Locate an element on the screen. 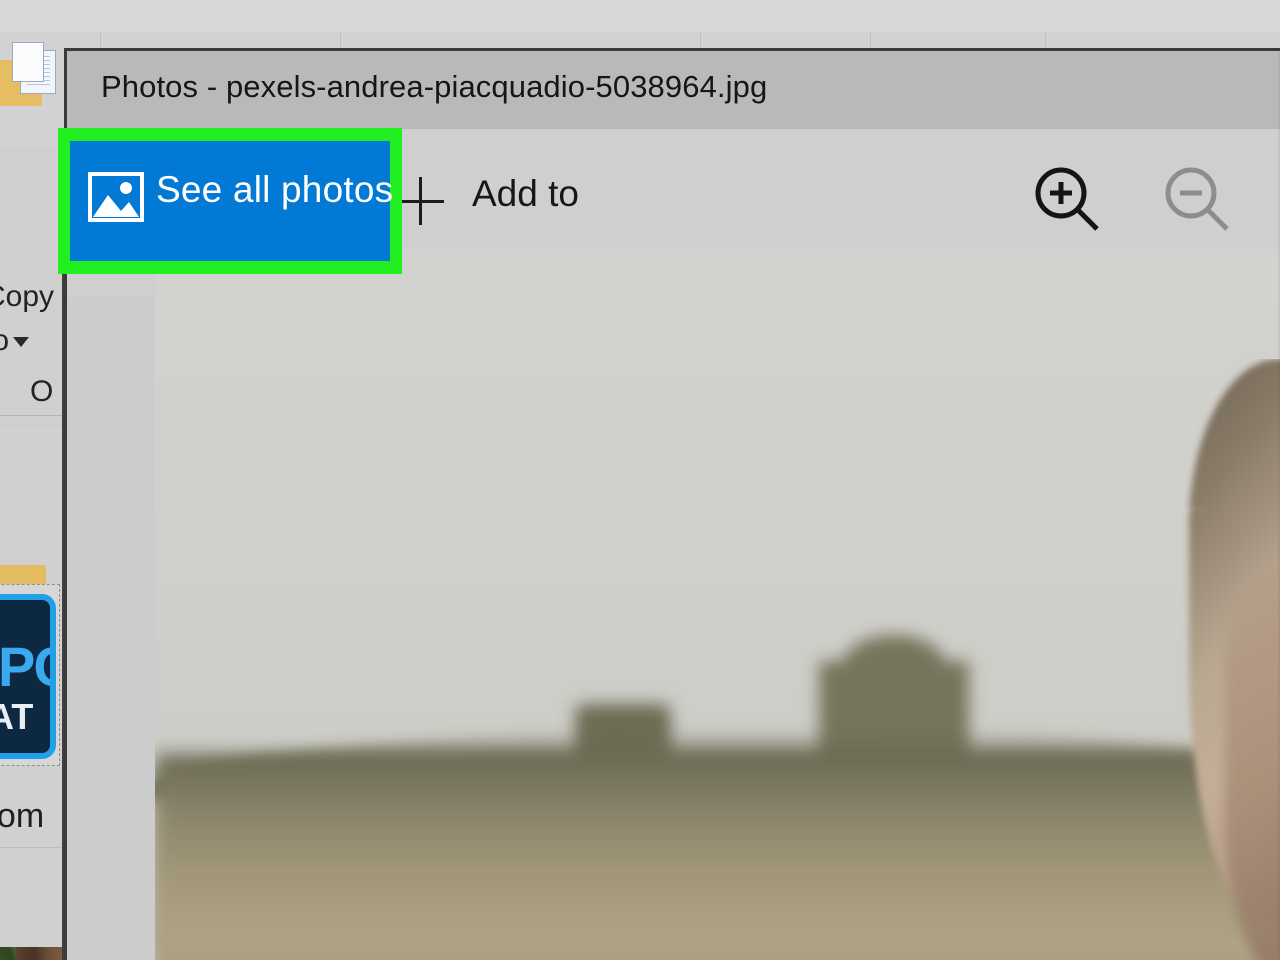 This screenshot has width=1280, height=960. organize-label: O is located at coordinates (42, 391).